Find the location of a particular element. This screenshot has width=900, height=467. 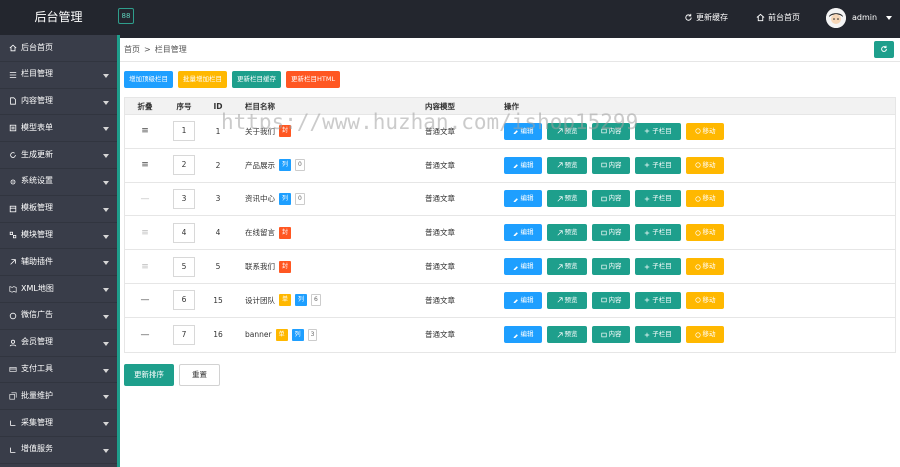

content-count-badge: 0 is located at coordinates (300, 198).